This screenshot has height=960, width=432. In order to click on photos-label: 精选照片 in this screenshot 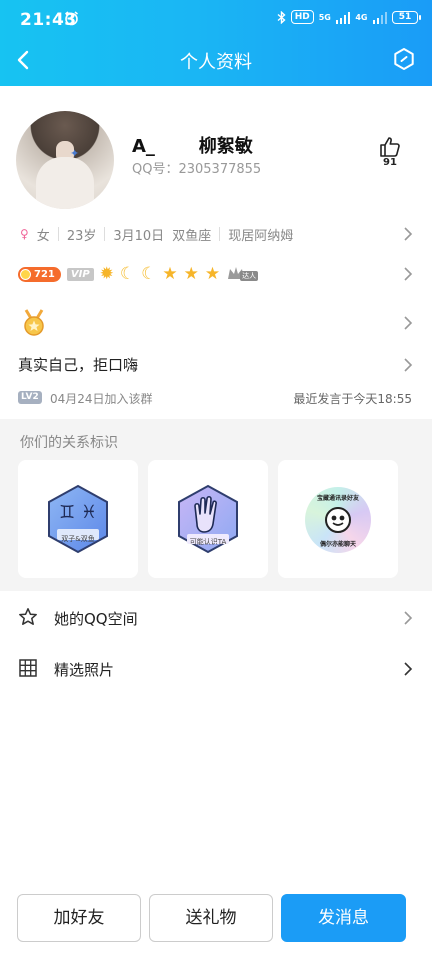, I will do `click(84, 670)`.